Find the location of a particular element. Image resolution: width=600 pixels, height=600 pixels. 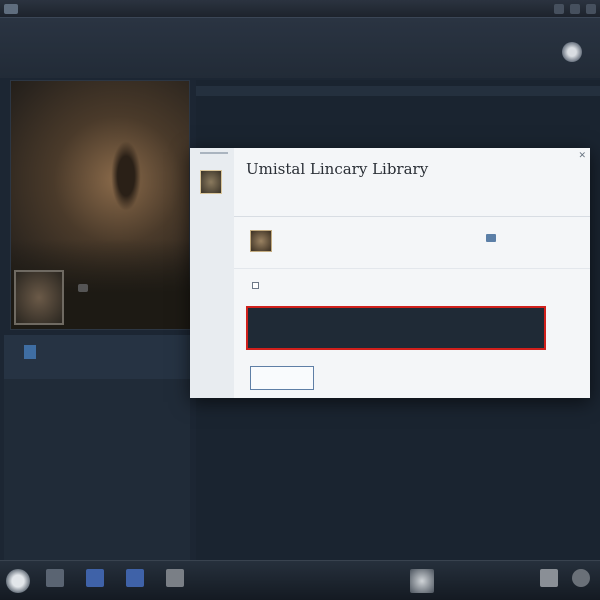

left-info-panel is located at coordinates (97, 447).